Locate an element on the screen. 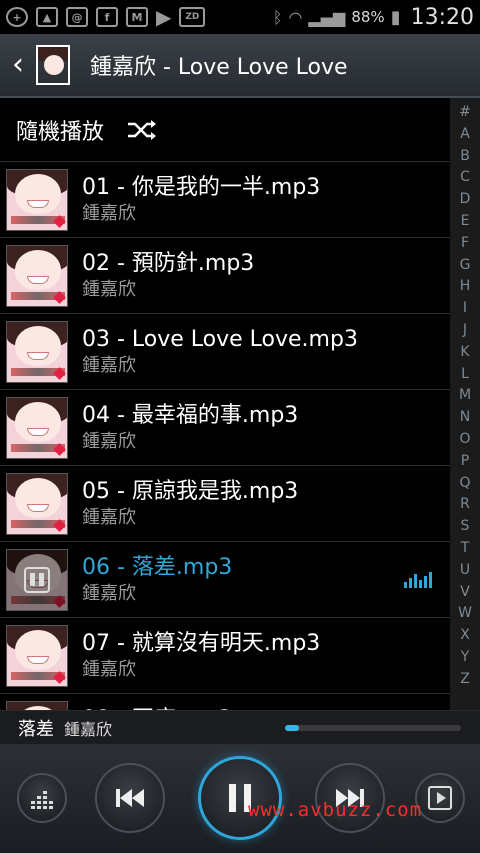 This screenshot has width=480, height=853. index-letter: S is located at coordinates (465, 527).